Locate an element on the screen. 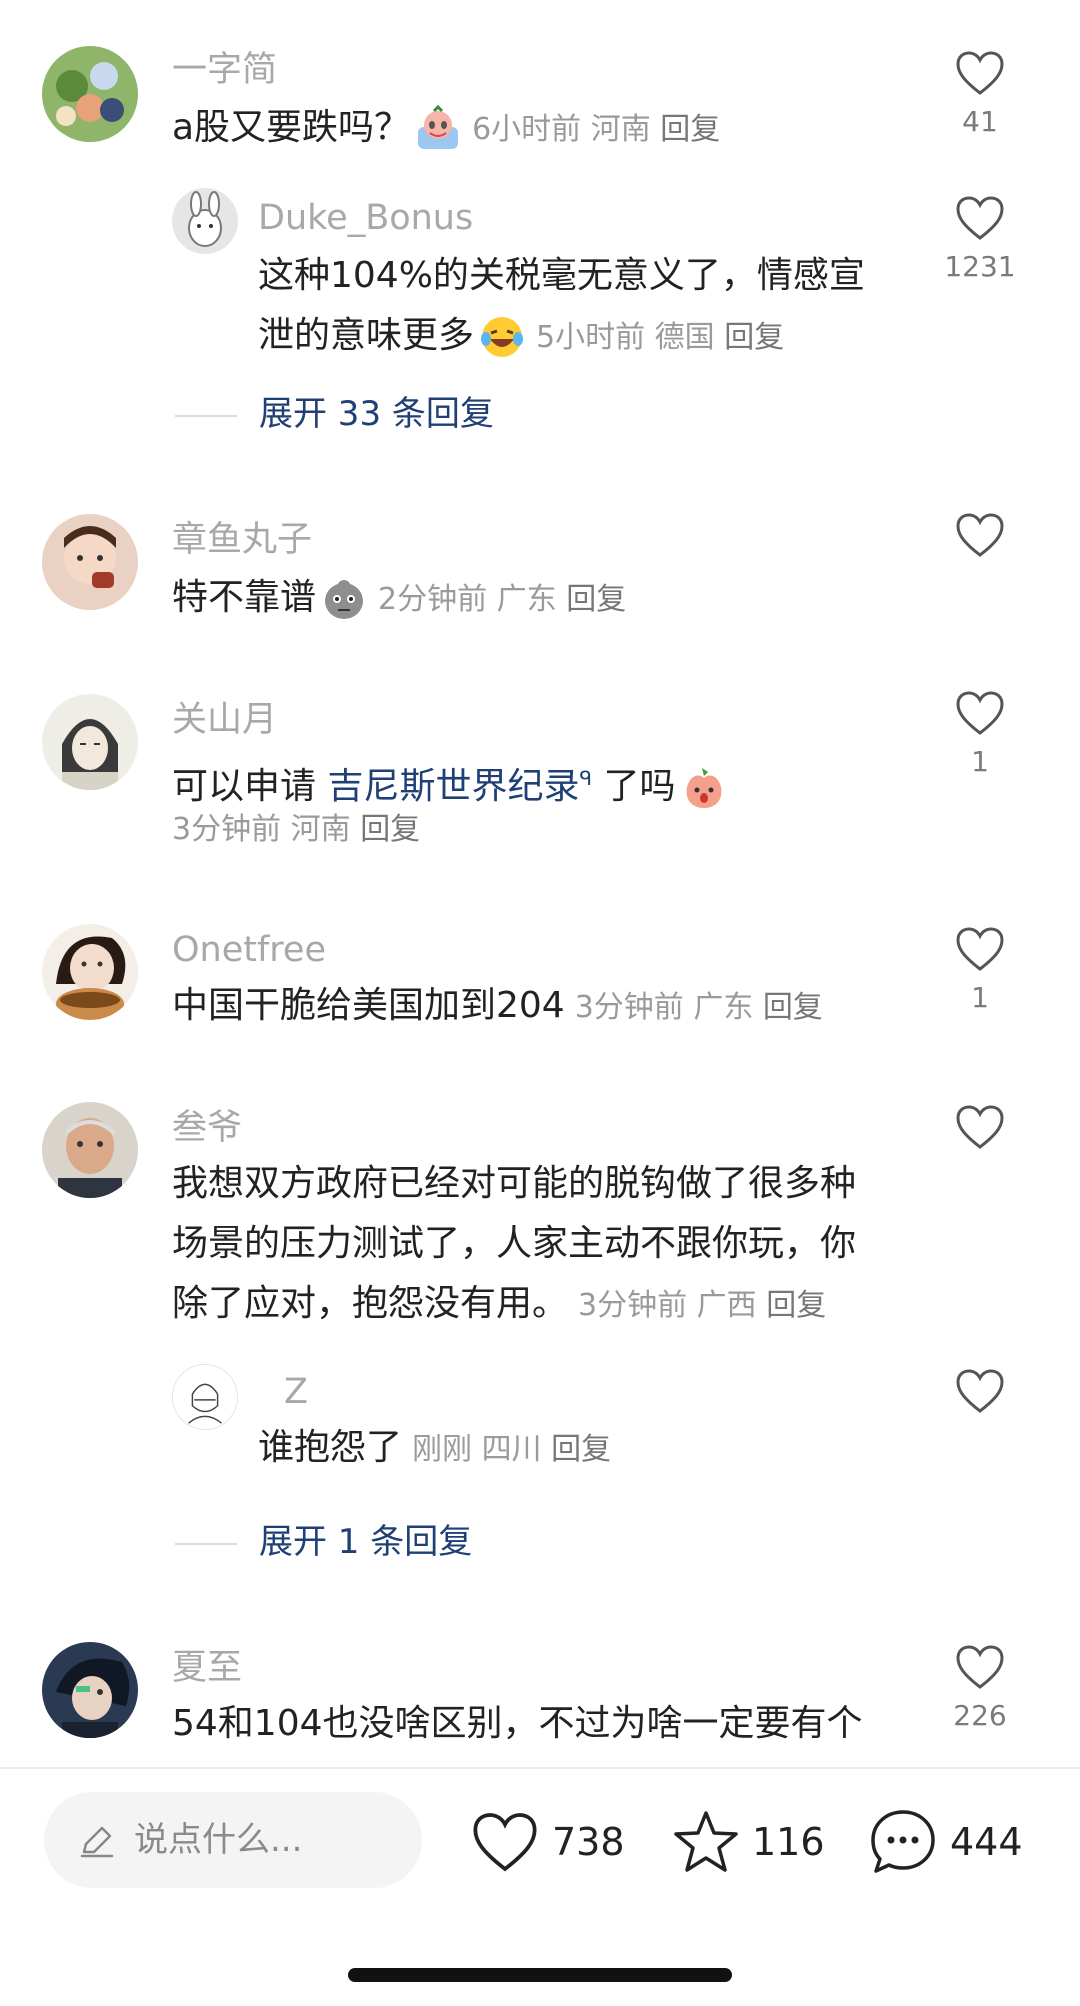 The image size is (1080, 2006). bottom-action-bar: 说点什么... 738 116 444 is located at coordinates (540, 1840).